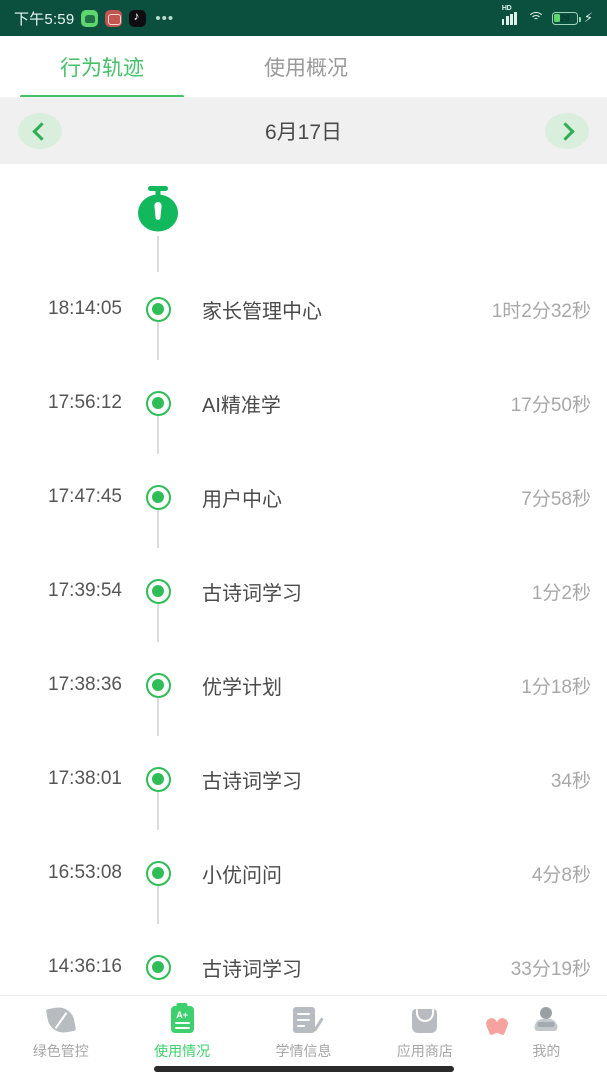  I want to click on home-indicator, so click(303, 1069).